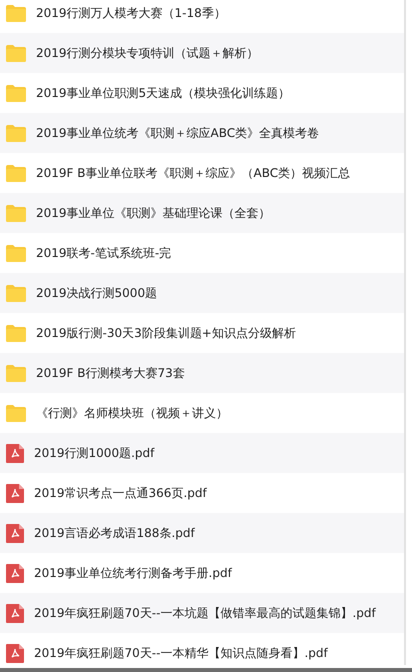  I want to click on file-name: 2019决战行测5000题, so click(97, 293).